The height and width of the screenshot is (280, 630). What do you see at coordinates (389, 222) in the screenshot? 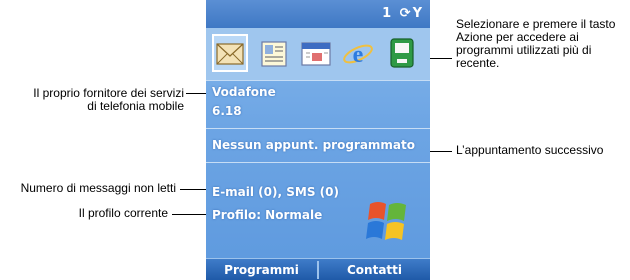
I see `windows-logo` at bounding box center [389, 222].